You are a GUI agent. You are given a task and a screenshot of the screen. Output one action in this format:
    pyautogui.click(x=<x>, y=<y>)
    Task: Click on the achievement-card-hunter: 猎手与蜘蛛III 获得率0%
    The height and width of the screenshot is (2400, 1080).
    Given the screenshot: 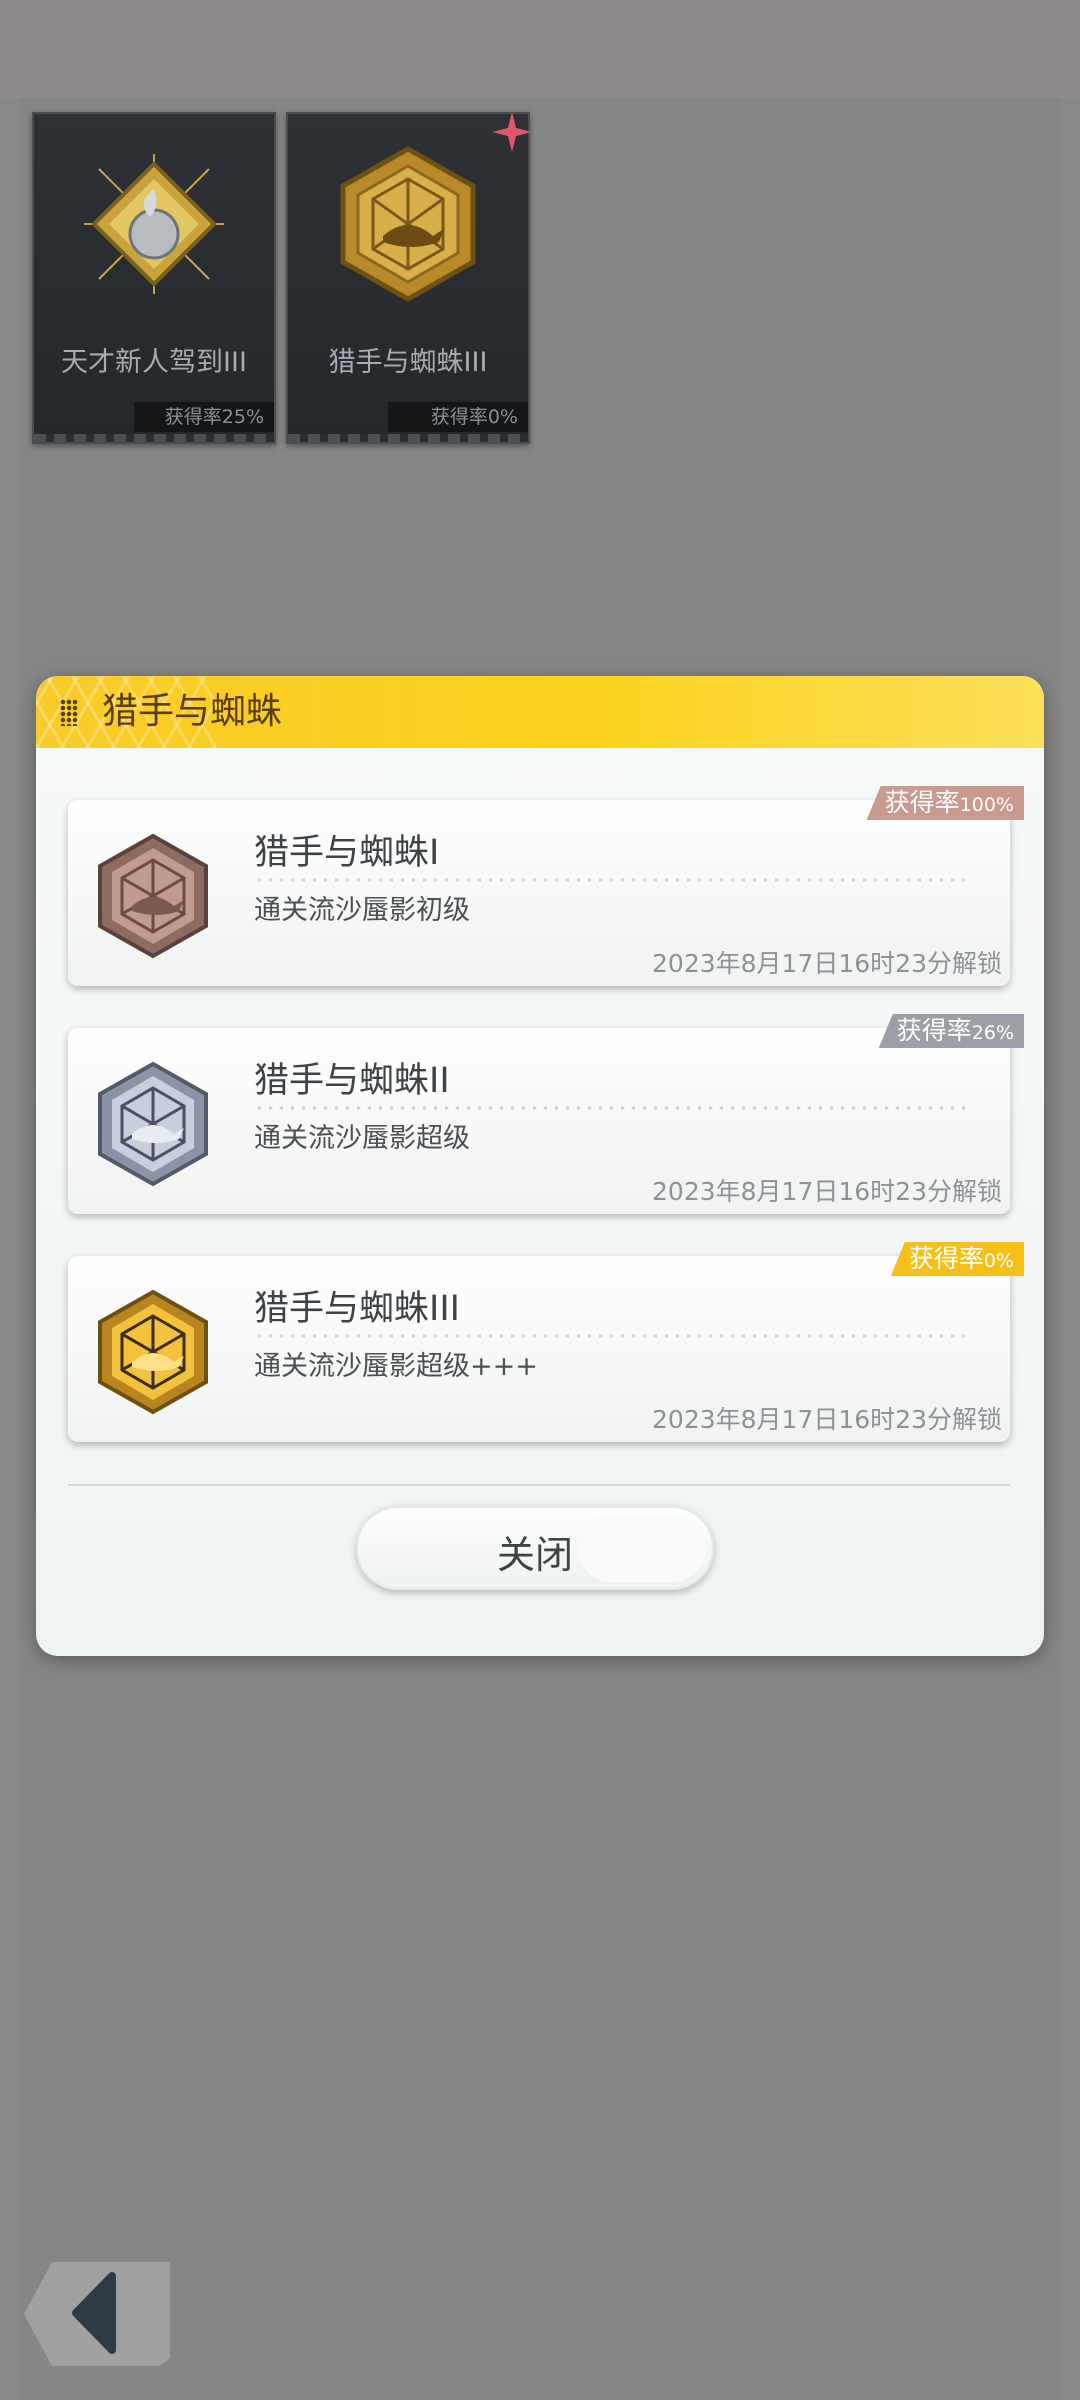 What is the action you would take?
    pyautogui.click(x=408, y=278)
    